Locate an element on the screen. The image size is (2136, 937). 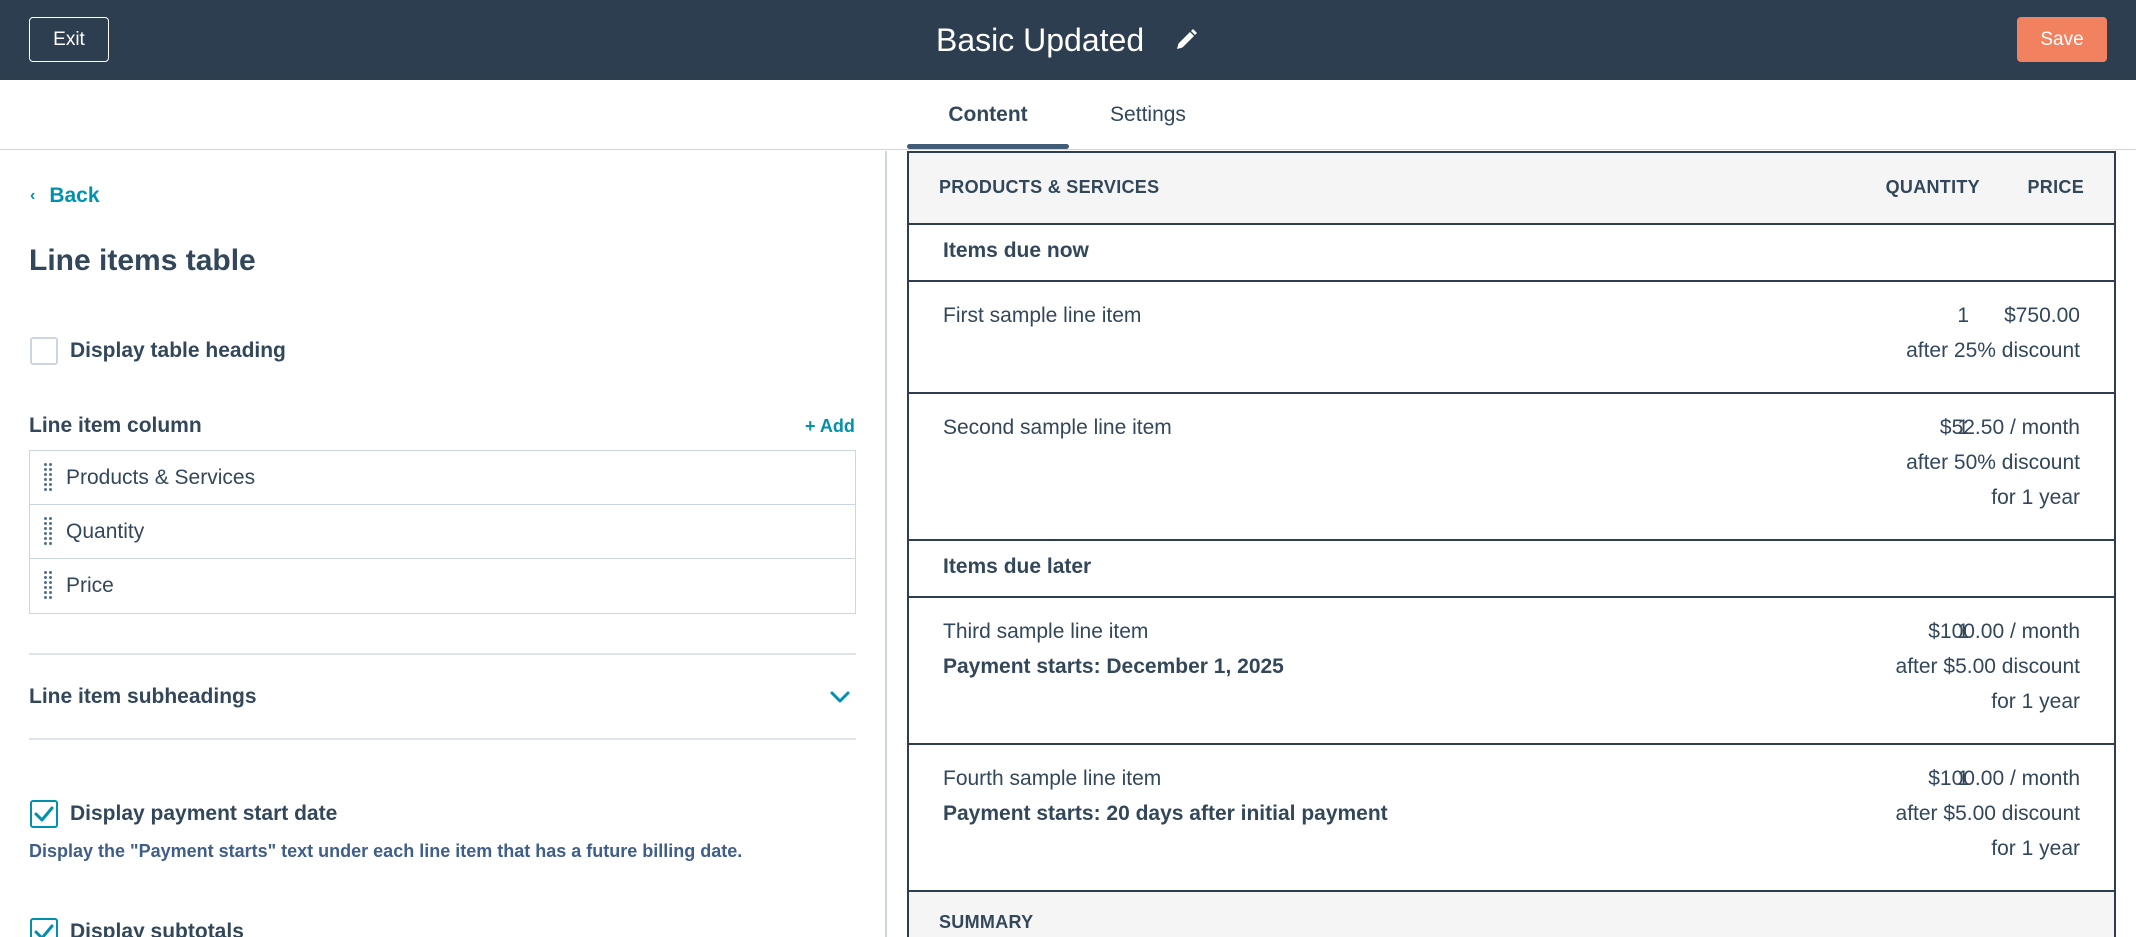
price-line: $750.00 is located at coordinates (2042, 315).